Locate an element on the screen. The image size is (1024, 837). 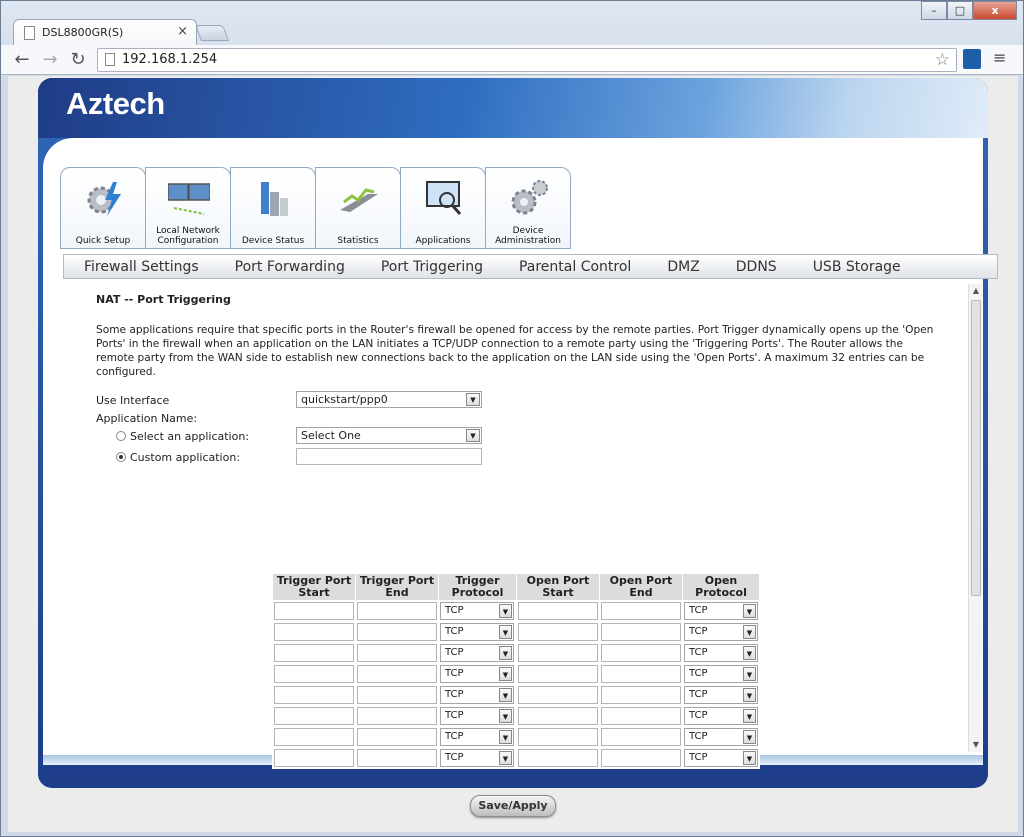
save-apply-button: Save/Apply is located at coordinates (513, 806).